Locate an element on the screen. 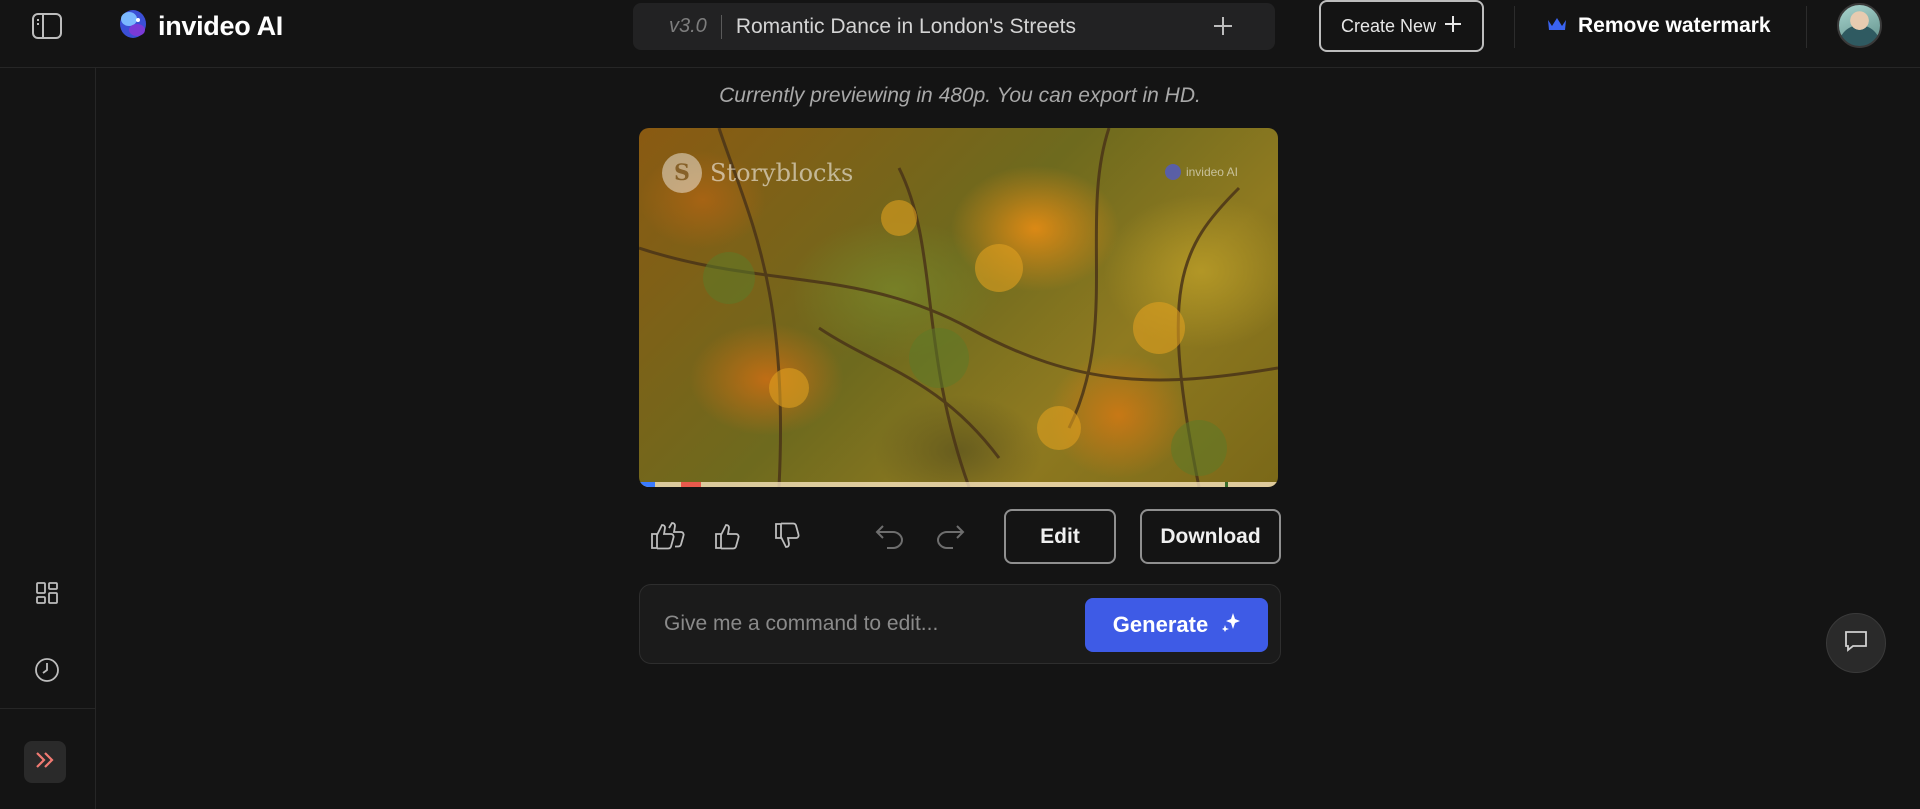  brand: invideo AI is located at coordinates (201, 26).